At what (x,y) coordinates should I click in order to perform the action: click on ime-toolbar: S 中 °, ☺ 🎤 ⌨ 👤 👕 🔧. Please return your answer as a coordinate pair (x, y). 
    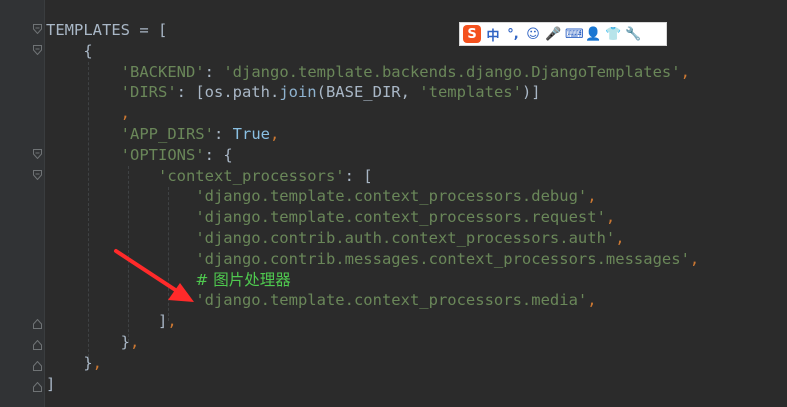
    Looking at the image, I should click on (563, 34).